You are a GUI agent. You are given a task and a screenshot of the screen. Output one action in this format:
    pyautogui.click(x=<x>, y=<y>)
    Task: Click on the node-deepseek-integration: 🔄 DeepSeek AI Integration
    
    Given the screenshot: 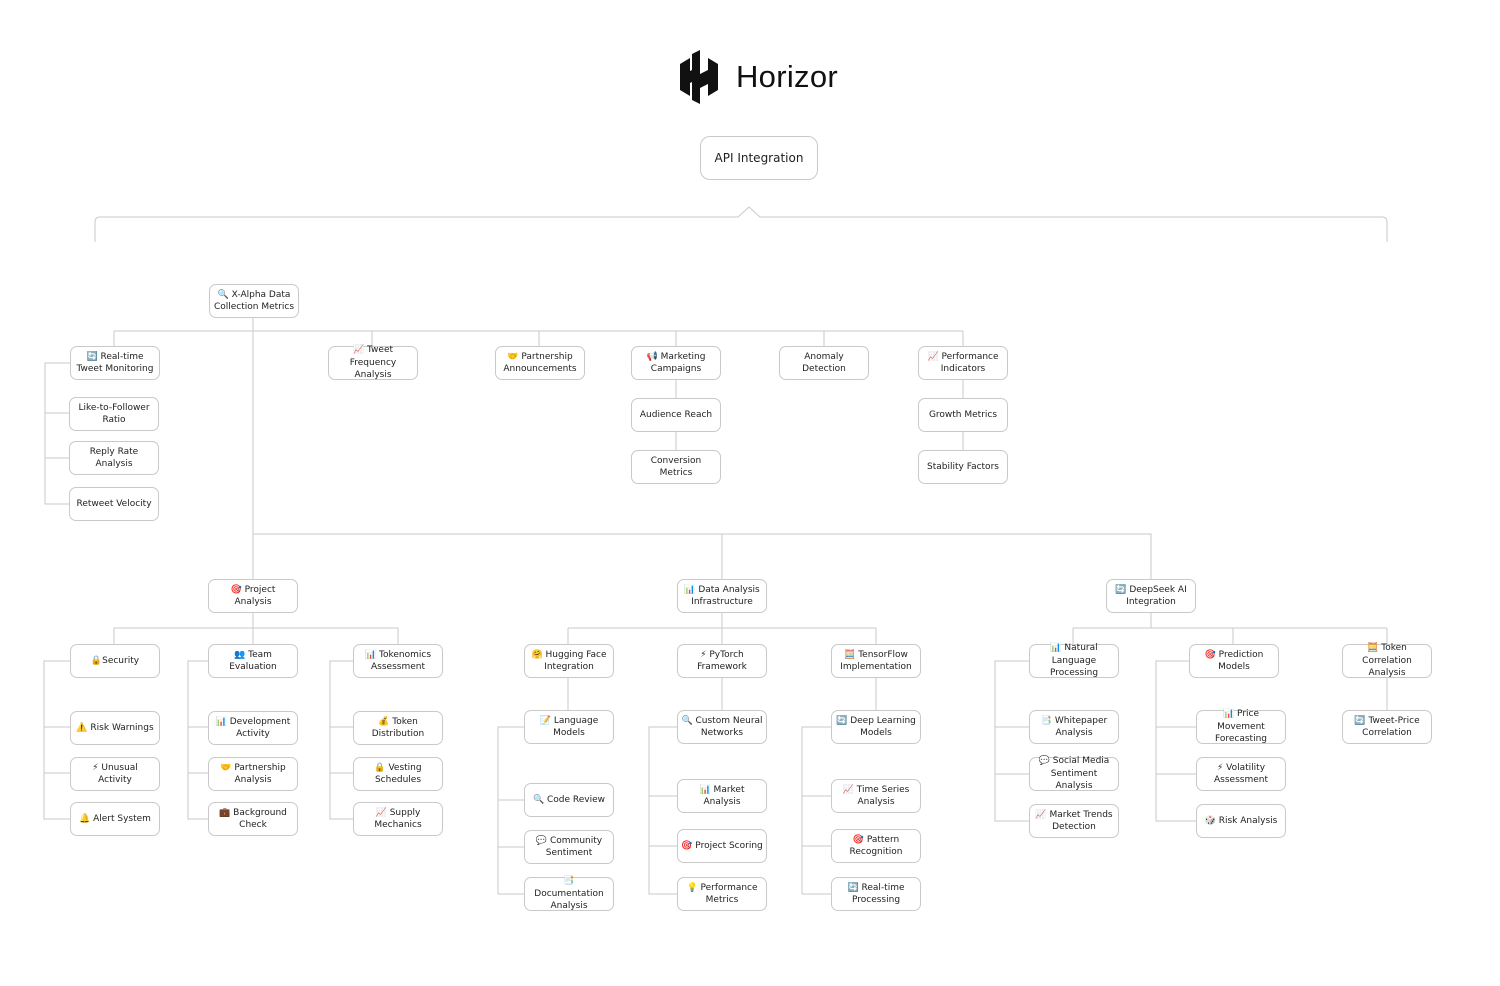 What is the action you would take?
    pyautogui.click(x=1151, y=596)
    